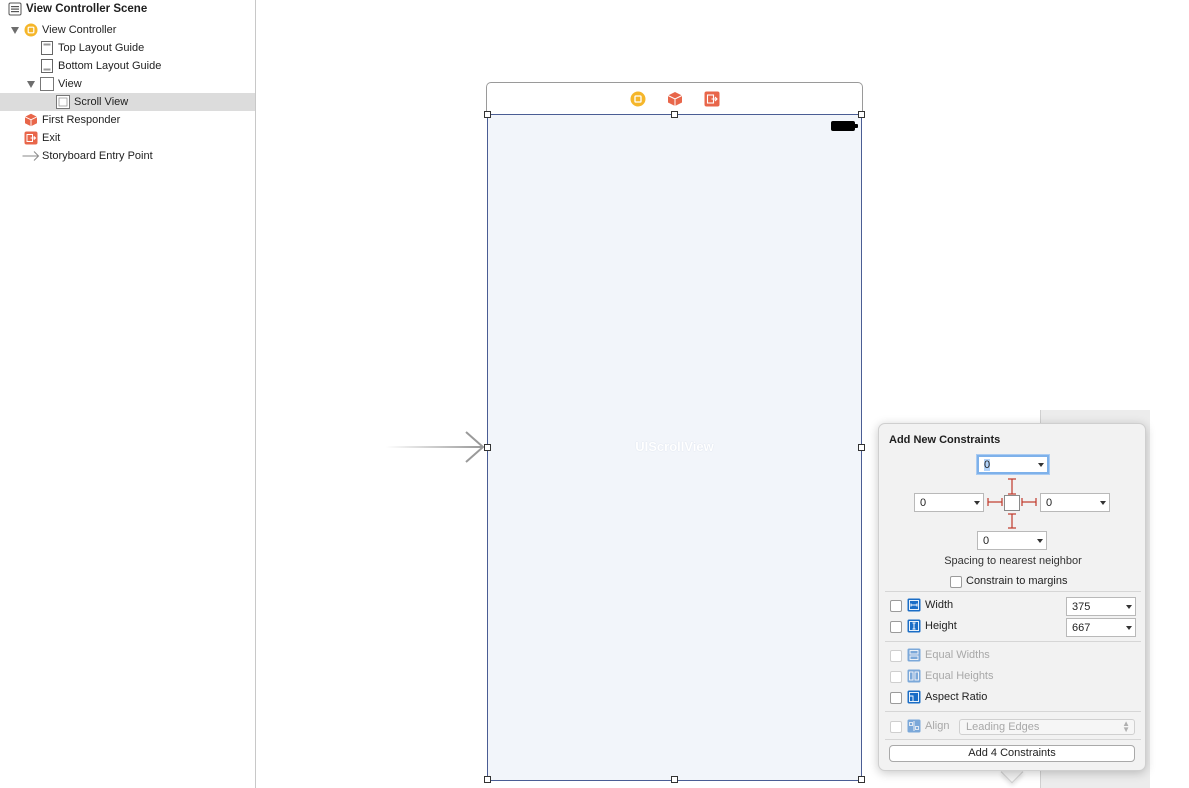  I want to click on outline-item-first-responder: First Responder, so click(127, 120).